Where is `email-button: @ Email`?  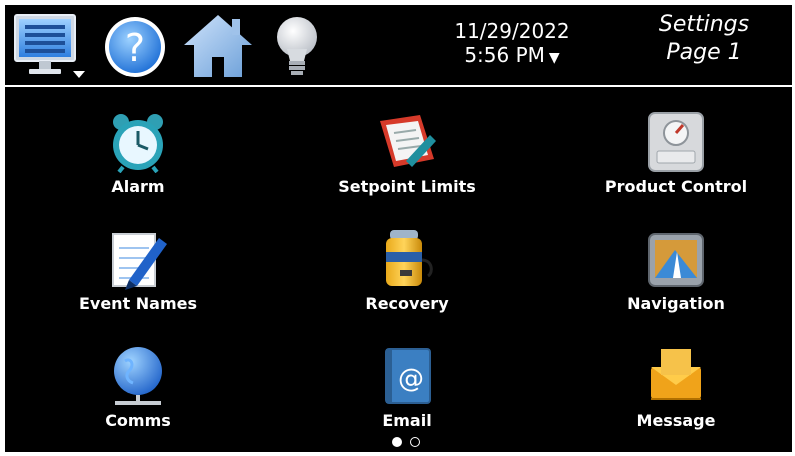 email-button: @ Email is located at coordinates (407, 395).